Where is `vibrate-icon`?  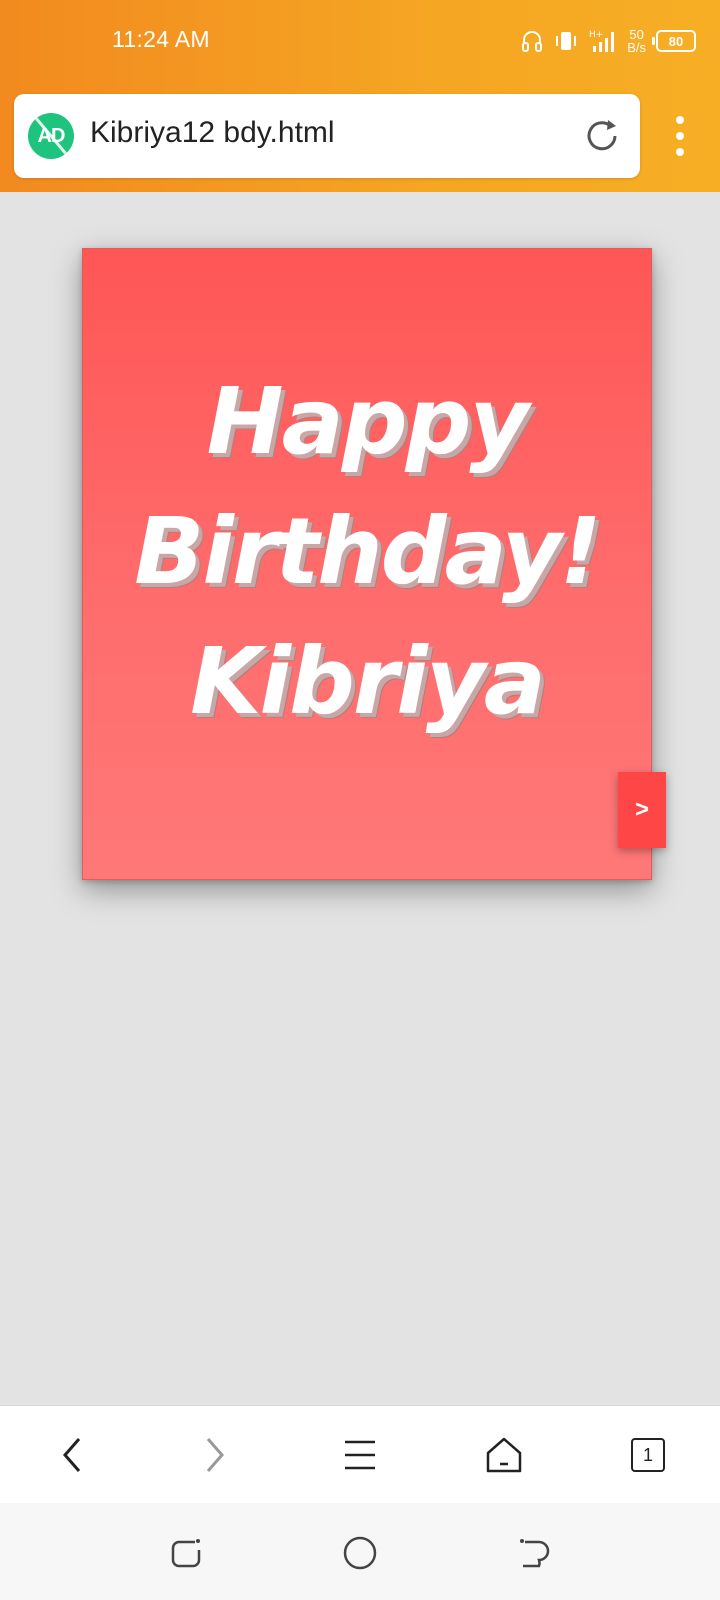
vibrate-icon is located at coordinates (566, 41).